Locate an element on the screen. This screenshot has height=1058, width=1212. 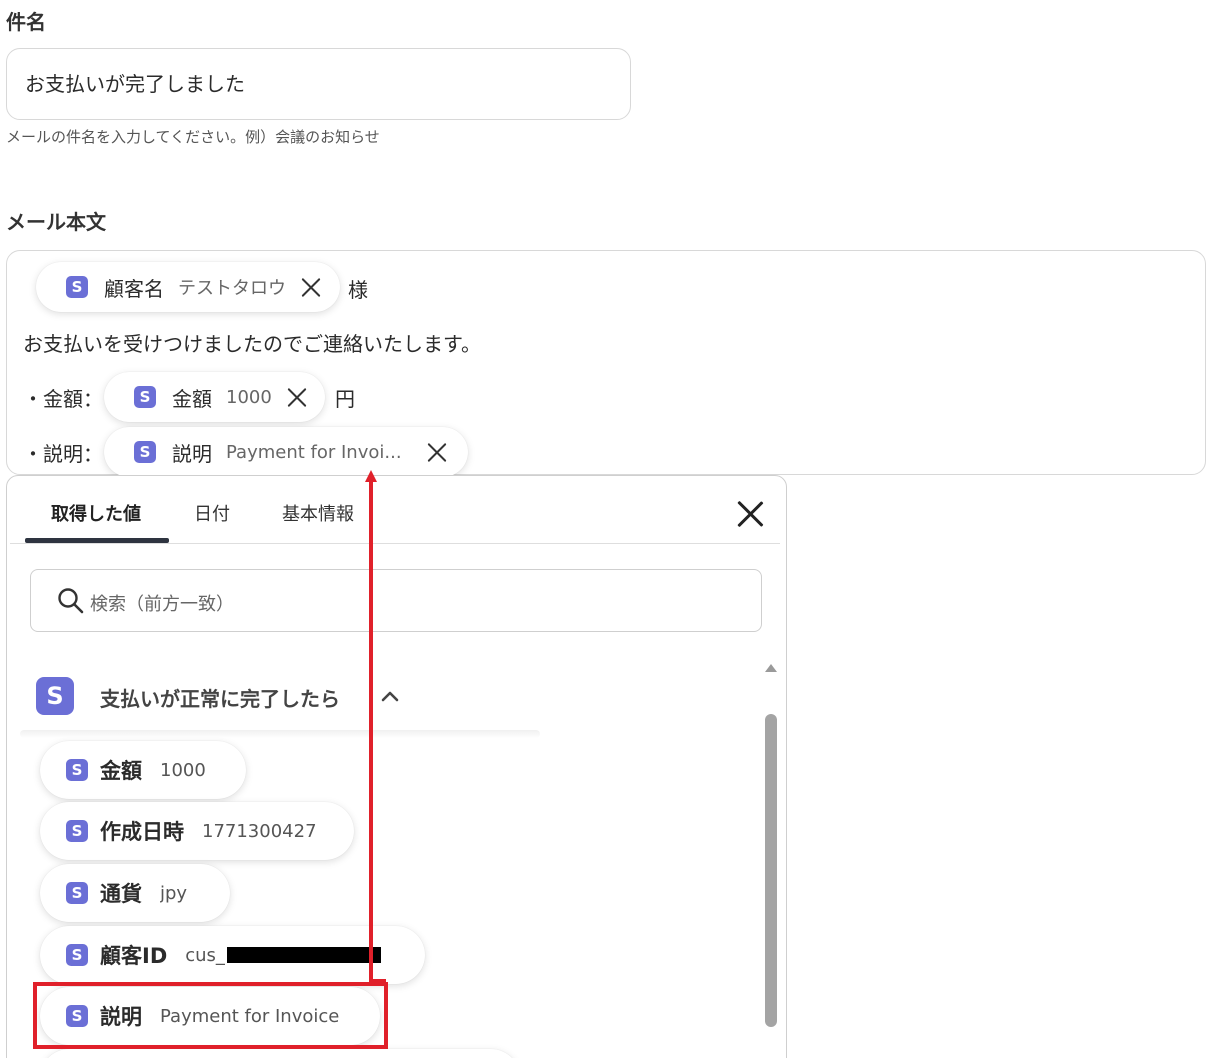
highlight-box is located at coordinates (210, 1015).